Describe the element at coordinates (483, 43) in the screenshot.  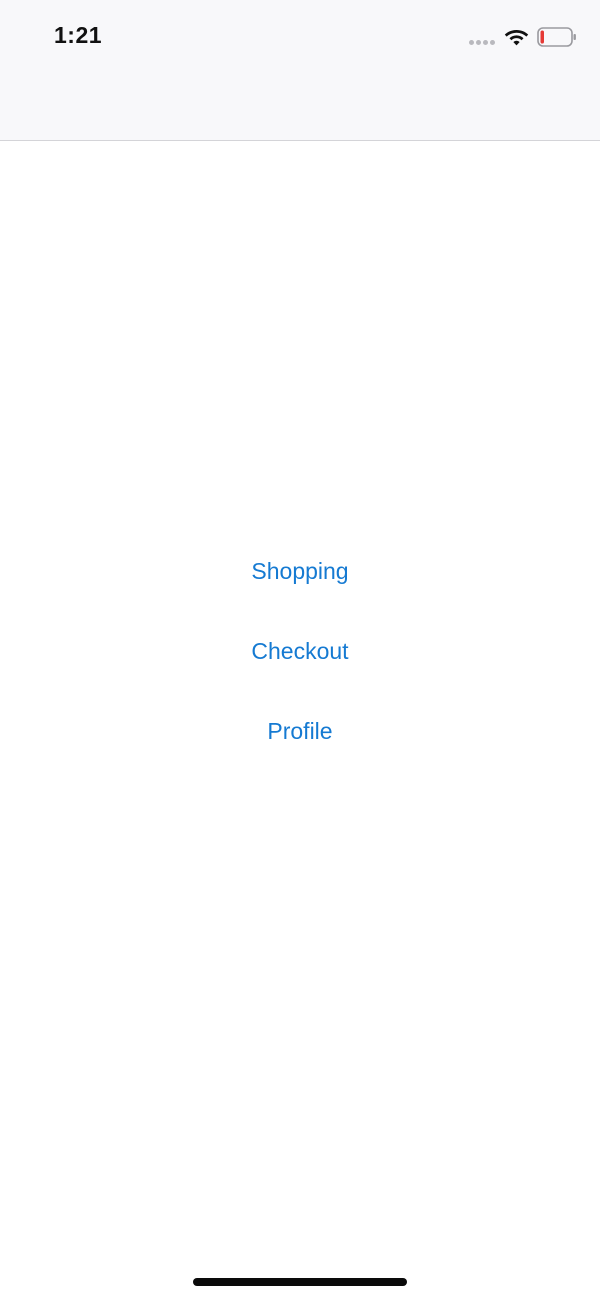
I see `cellular-signal-icon` at that location.